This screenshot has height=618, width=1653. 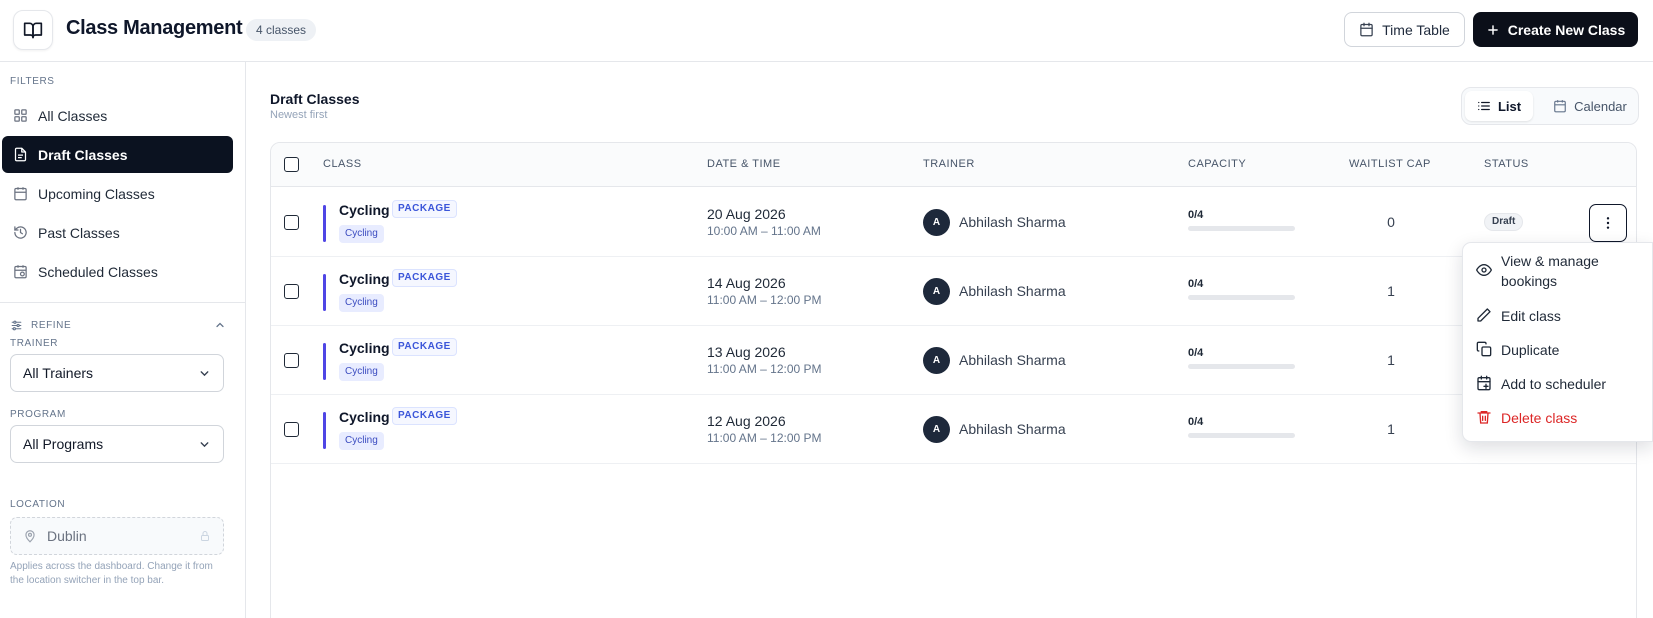 What do you see at coordinates (38, 504) in the screenshot?
I see `location-label: LOCATION` at bounding box center [38, 504].